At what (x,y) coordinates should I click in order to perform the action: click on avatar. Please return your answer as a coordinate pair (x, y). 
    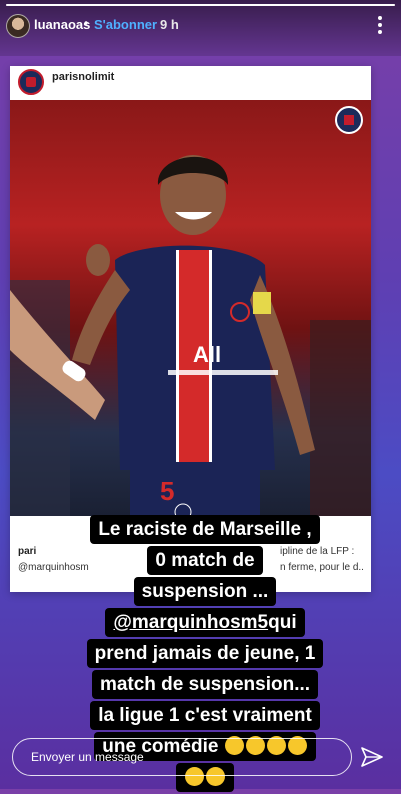
    Looking at the image, I should click on (18, 26).